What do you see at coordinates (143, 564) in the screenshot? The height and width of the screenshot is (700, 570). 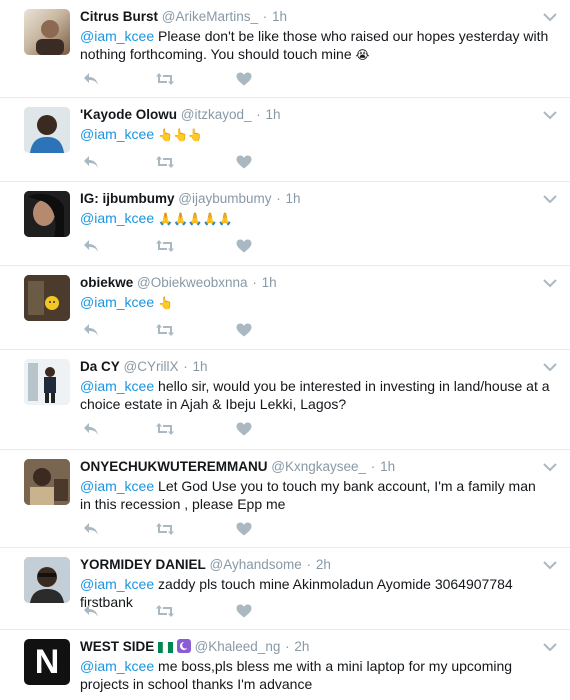 I see `display-name: YORMIDEY DANIEL` at bounding box center [143, 564].